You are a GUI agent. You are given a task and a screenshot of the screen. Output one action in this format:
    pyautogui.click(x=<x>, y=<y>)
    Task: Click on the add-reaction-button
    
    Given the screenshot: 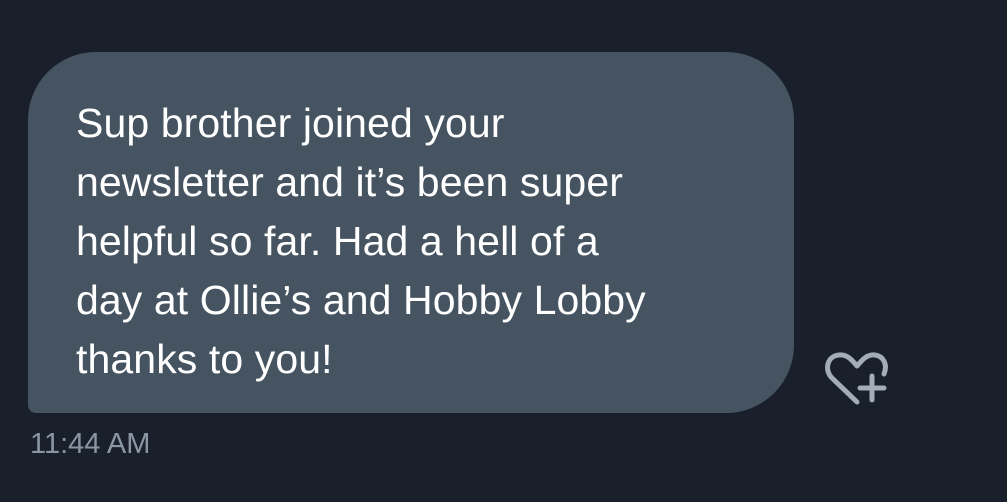 What is the action you would take?
    pyautogui.click(x=855, y=380)
    